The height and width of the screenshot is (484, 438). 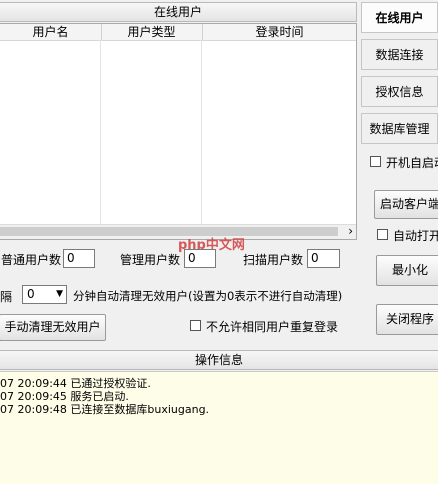 I want to click on interval-suffix-label: 分钟自动清理无效用户(设置为0表示不进行自动清理), so click(x=208, y=296).